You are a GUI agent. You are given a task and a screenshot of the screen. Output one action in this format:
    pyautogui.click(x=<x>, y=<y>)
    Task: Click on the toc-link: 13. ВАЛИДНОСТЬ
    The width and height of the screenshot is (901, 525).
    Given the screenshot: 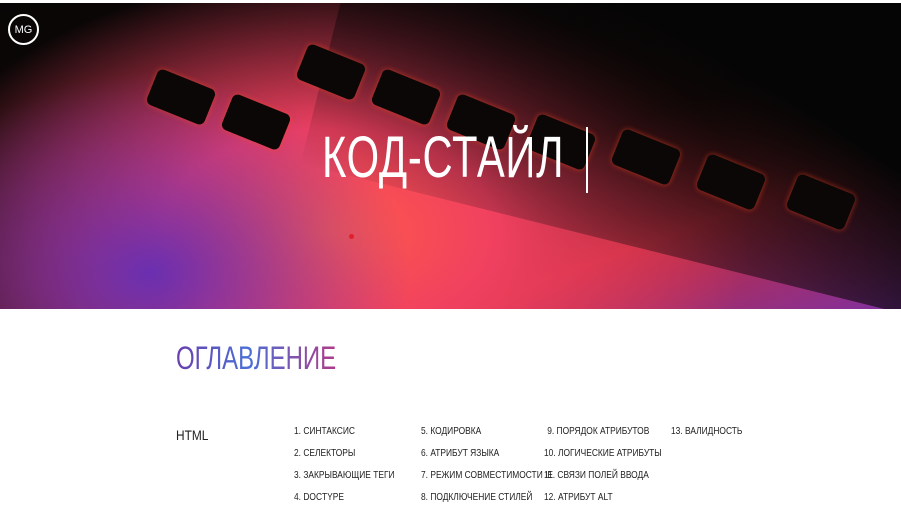 What is the action you would take?
    pyautogui.click(x=706, y=436)
    